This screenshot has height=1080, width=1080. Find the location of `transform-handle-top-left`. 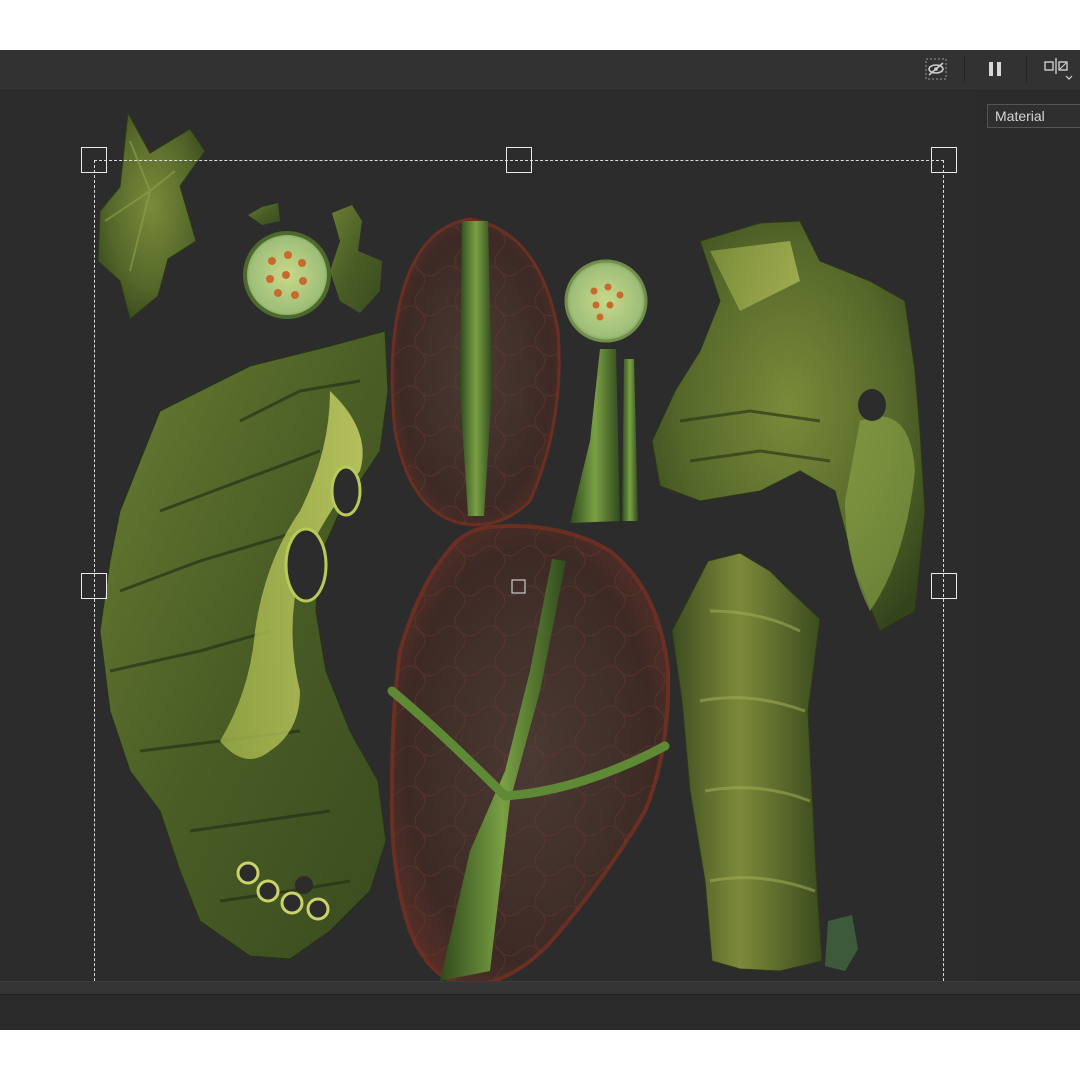

transform-handle-top-left is located at coordinates (94, 160).